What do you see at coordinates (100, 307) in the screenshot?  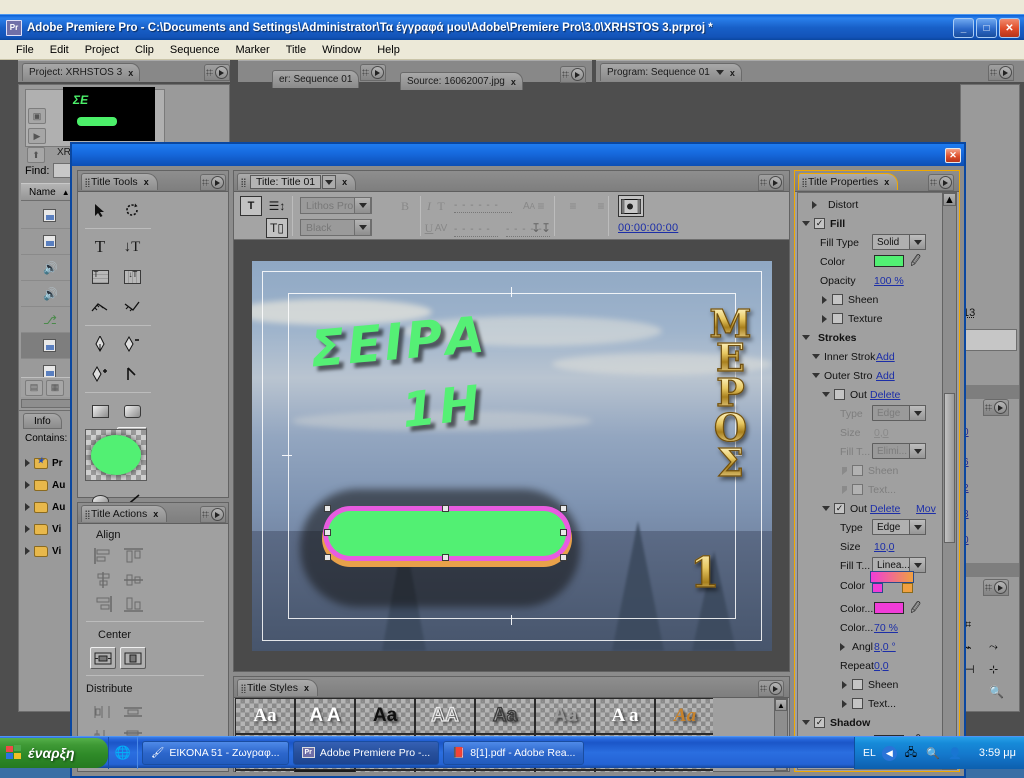 I see `path-type-tool` at bounding box center [100, 307].